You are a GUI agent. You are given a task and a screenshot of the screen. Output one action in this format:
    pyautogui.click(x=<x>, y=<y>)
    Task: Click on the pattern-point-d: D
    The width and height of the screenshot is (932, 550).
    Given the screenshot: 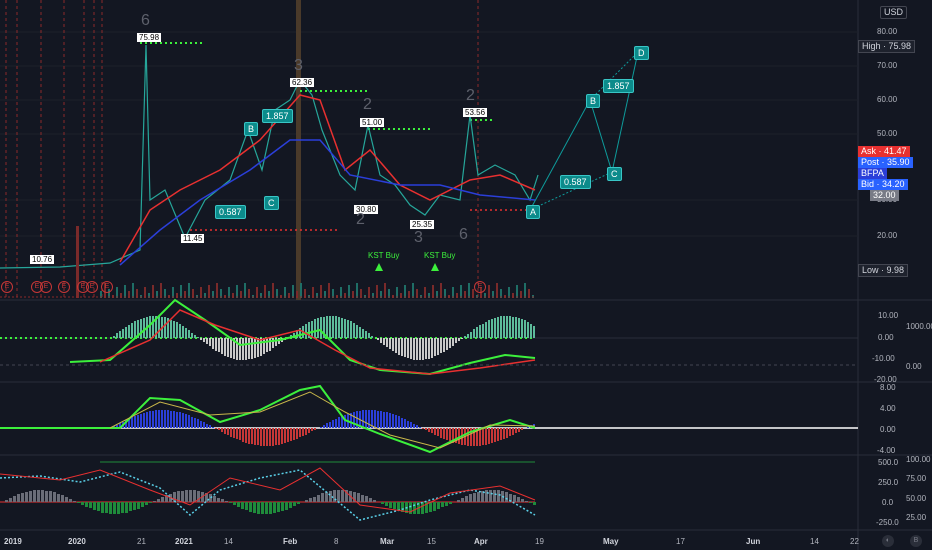 What is the action you would take?
    pyautogui.click(x=641, y=53)
    